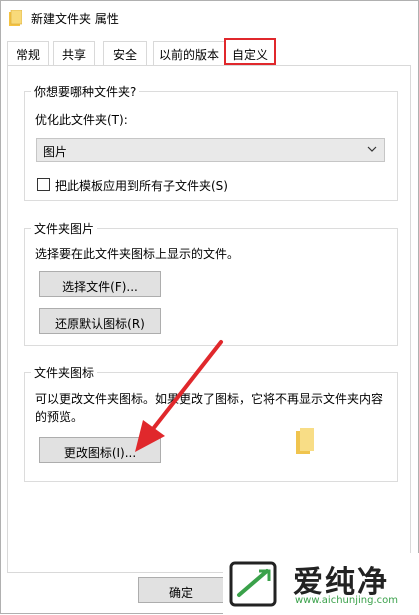 This screenshot has width=419, height=615. I want to click on optimize-select-value: 图片, so click(55, 152).